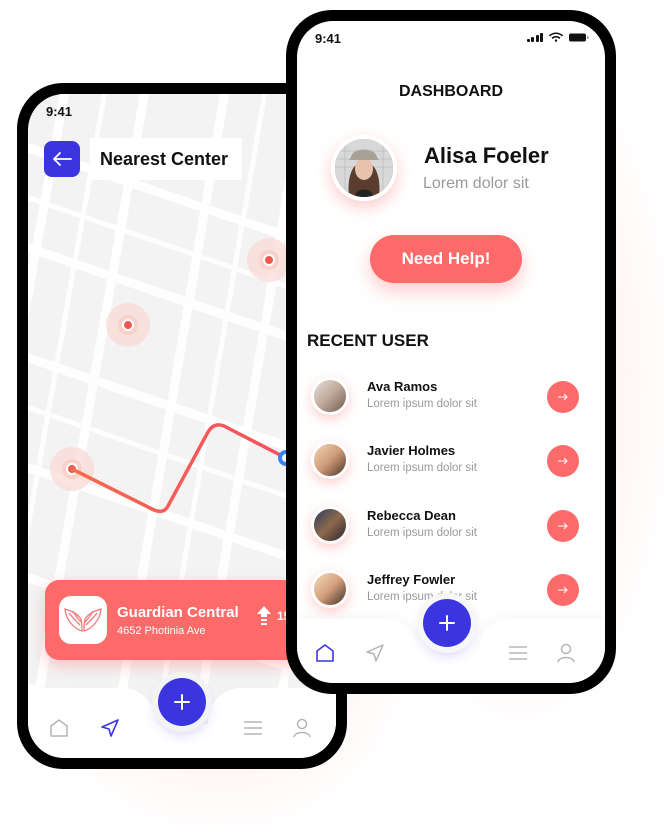 This screenshot has height=840, width=664. Describe the element at coordinates (476, 183) in the screenshot. I see `profile-subtitle: Lorem dolor sit` at that location.